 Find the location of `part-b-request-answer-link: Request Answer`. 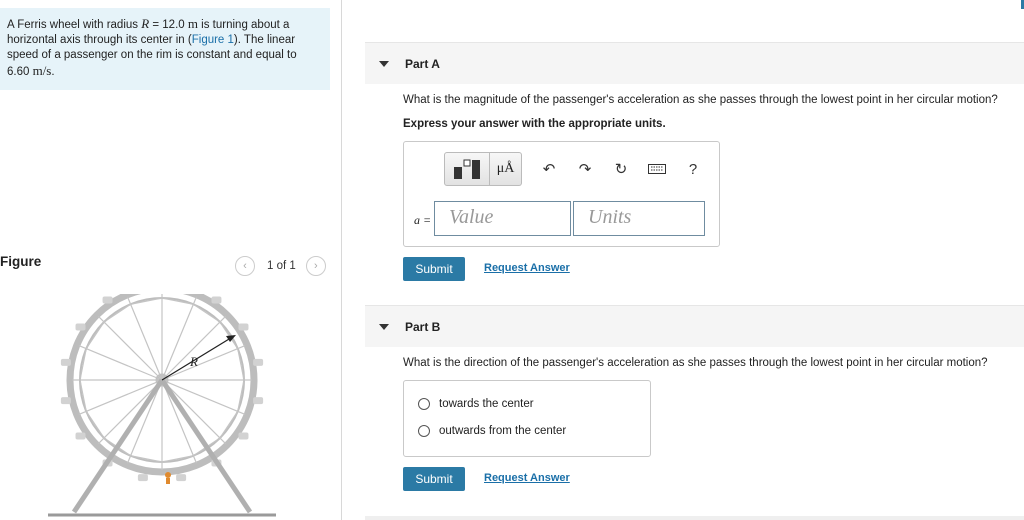

part-b-request-answer-link: Request Answer is located at coordinates (527, 478).